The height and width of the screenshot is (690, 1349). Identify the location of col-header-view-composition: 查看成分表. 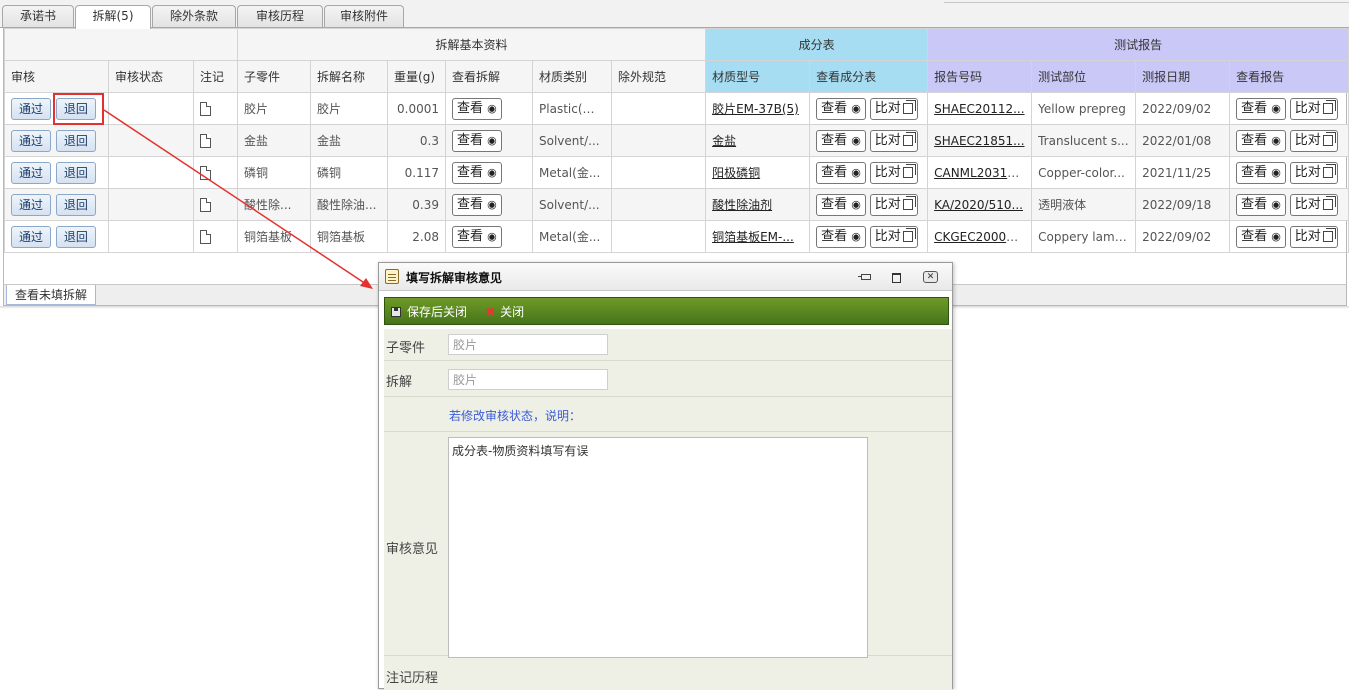
(869, 76).